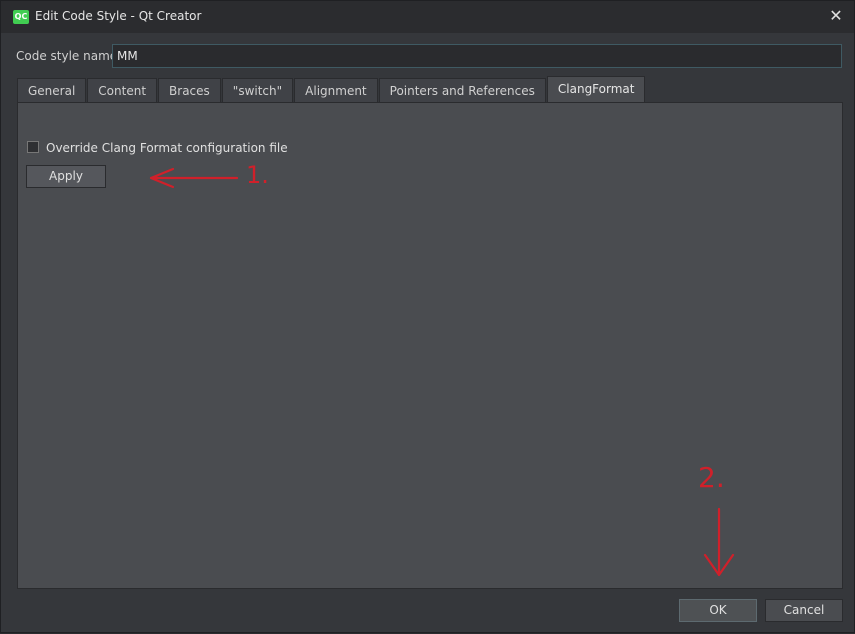 The height and width of the screenshot is (634, 855). What do you see at coordinates (118, 16) in the screenshot?
I see `window-title: Edit Code Style - Qt Creator` at bounding box center [118, 16].